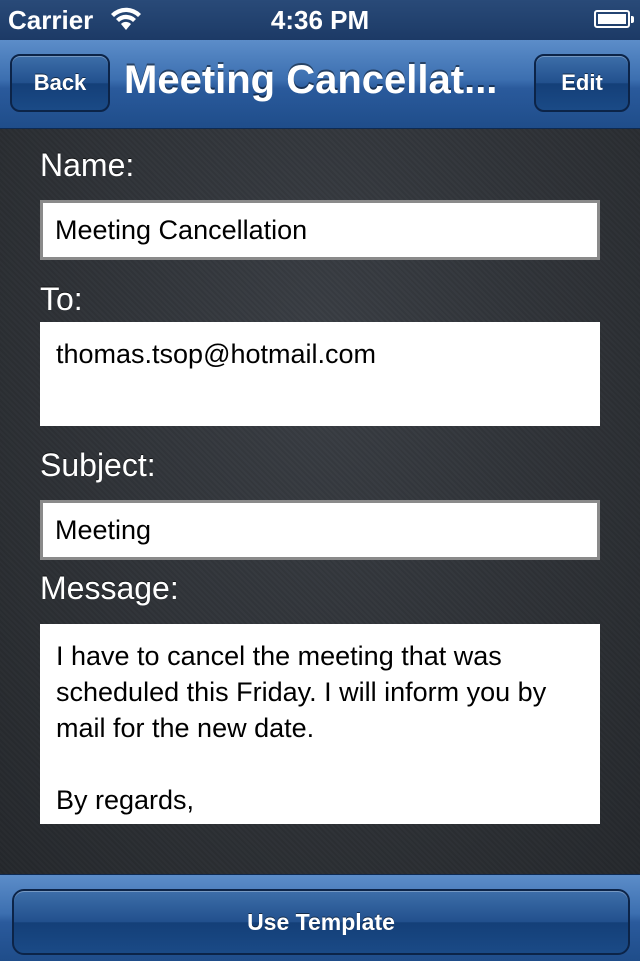 The height and width of the screenshot is (961, 640). I want to click on subject-label: Subject:, so click(98, 465).